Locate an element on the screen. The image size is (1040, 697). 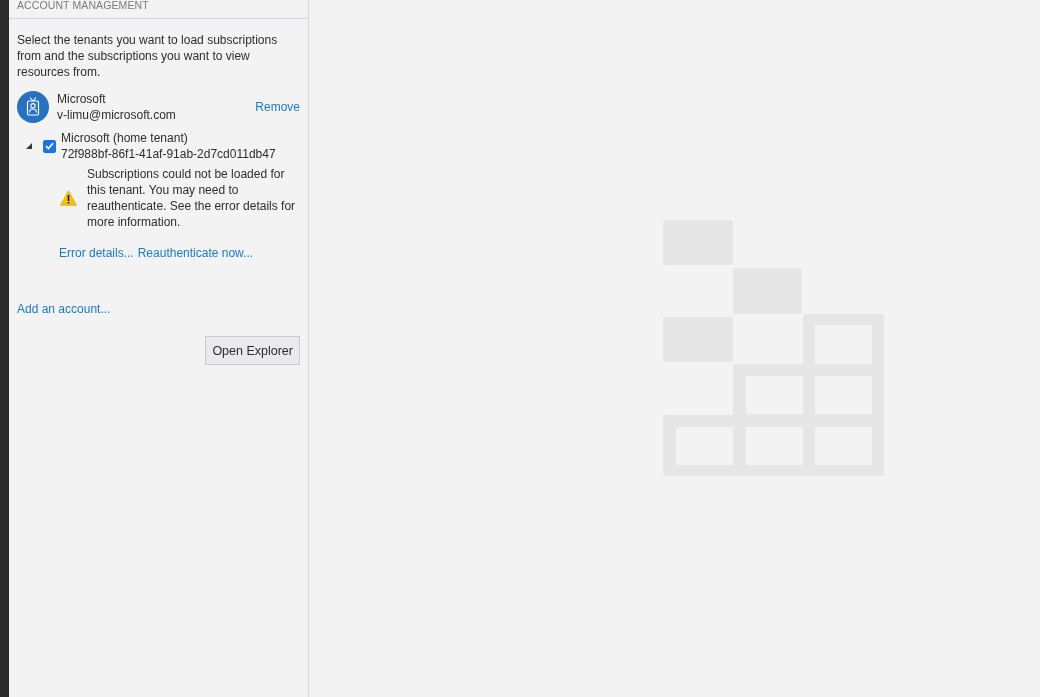
tenant-name: Microsoft (home tenant) is located at coordinates (125, 138).